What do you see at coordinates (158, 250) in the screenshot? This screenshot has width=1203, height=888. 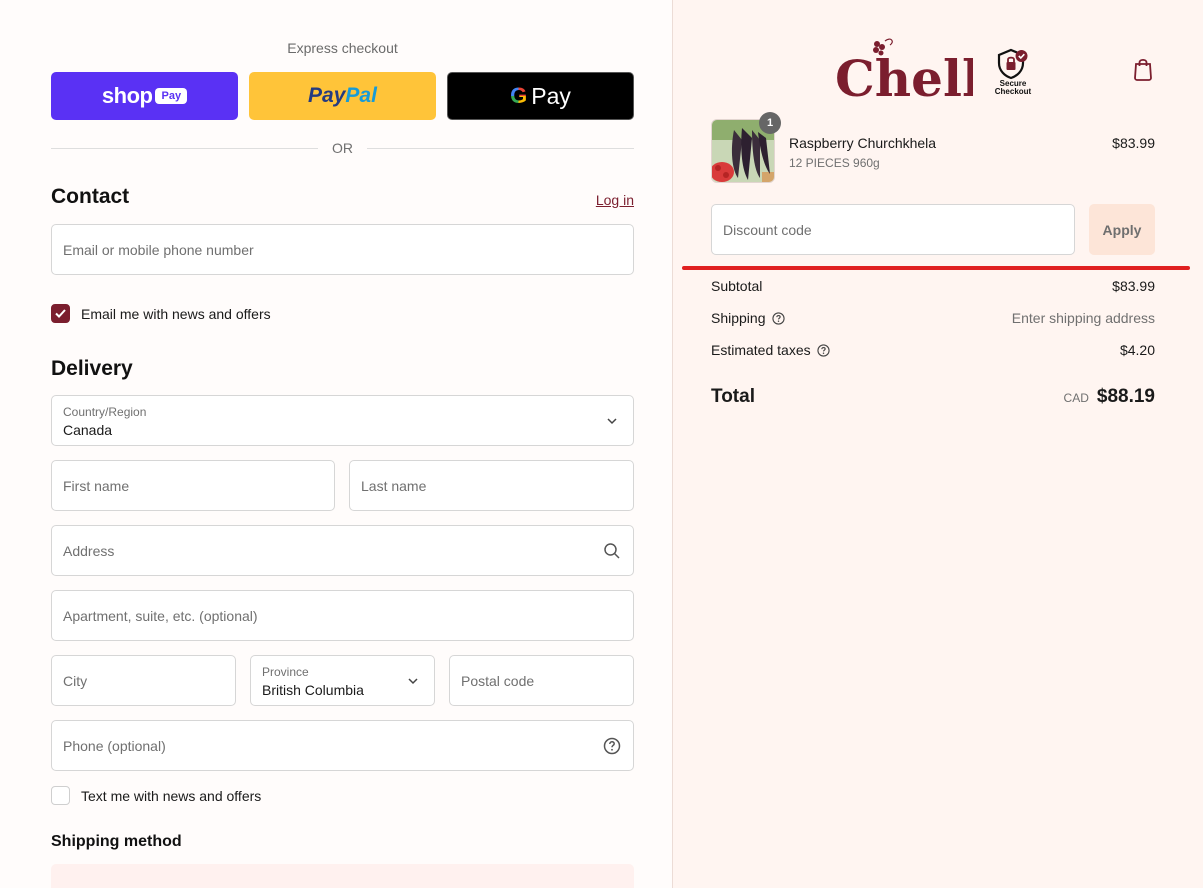 I see `email-placeholder: Email or mobile phone number` at bounding box center [158, 250].